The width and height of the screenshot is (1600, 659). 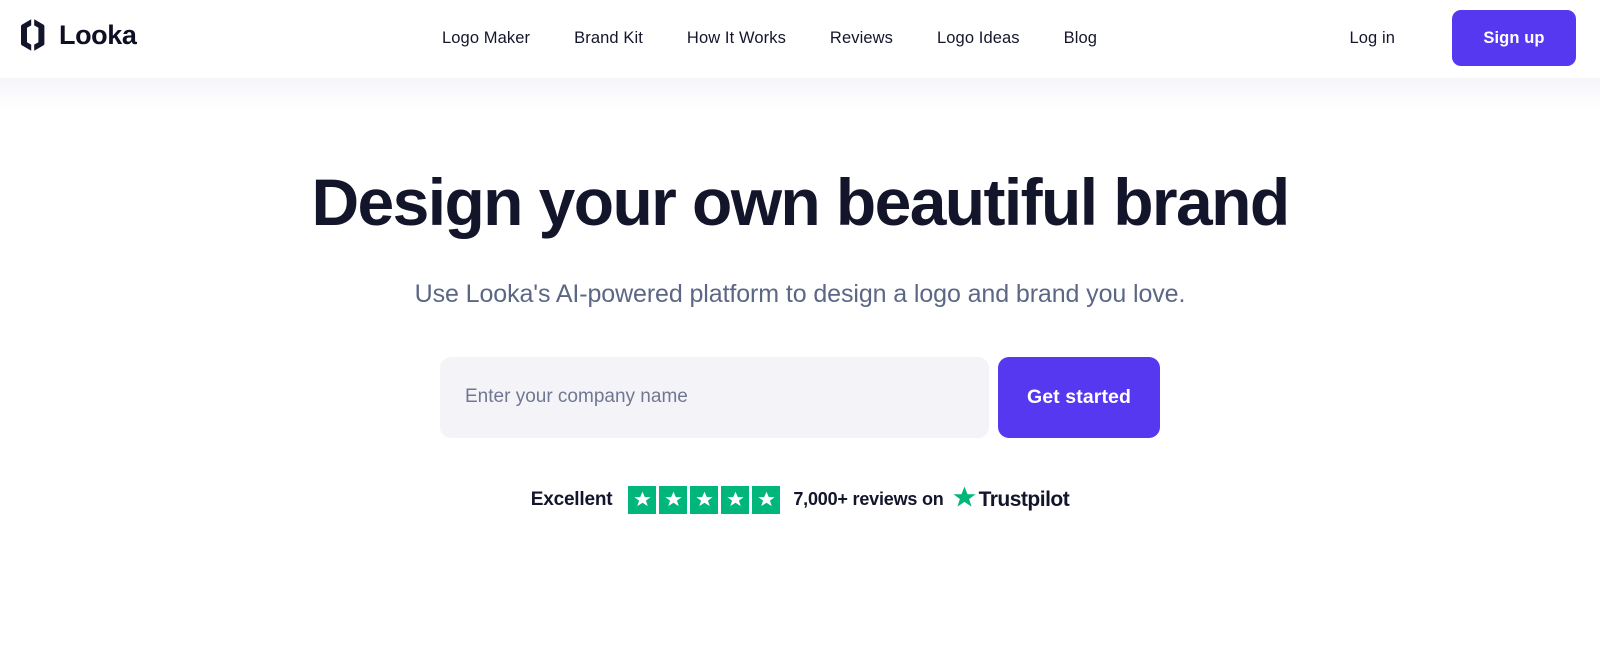 What do you see at coordinates (800, 202) in the screenshot?
I see `page-title: Design your own beautiful brand` at bounding box center [800, 202].